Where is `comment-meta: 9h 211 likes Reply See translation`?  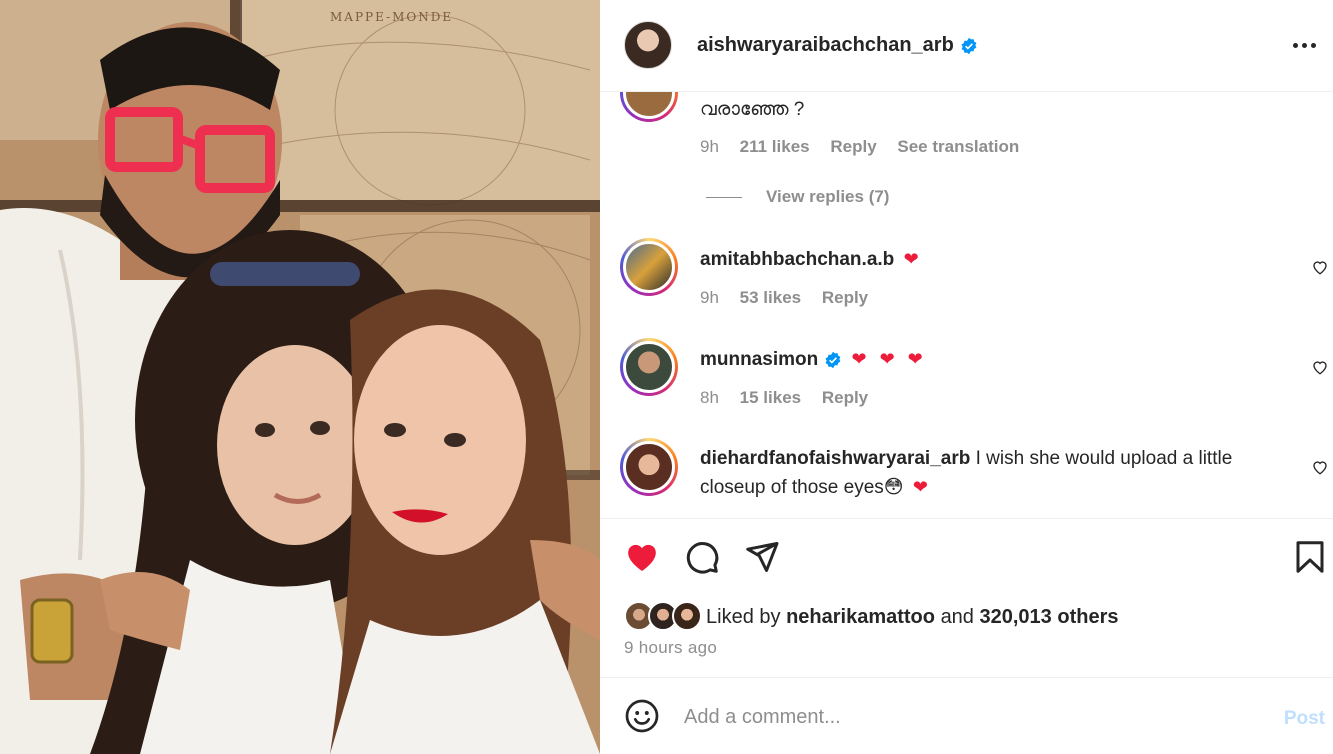 comment-meta: 9h 211 likes Reply See translation is located at coordinates (867, 147).